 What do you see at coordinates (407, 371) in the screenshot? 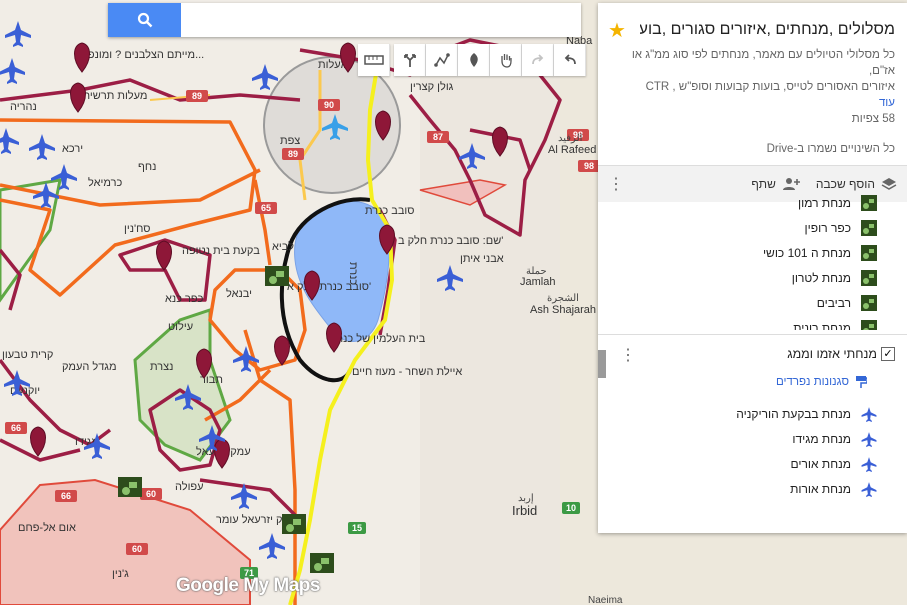
I see `label-ayelet: איילת השחר - מעוז חיים` at bounding box center [407, 371].